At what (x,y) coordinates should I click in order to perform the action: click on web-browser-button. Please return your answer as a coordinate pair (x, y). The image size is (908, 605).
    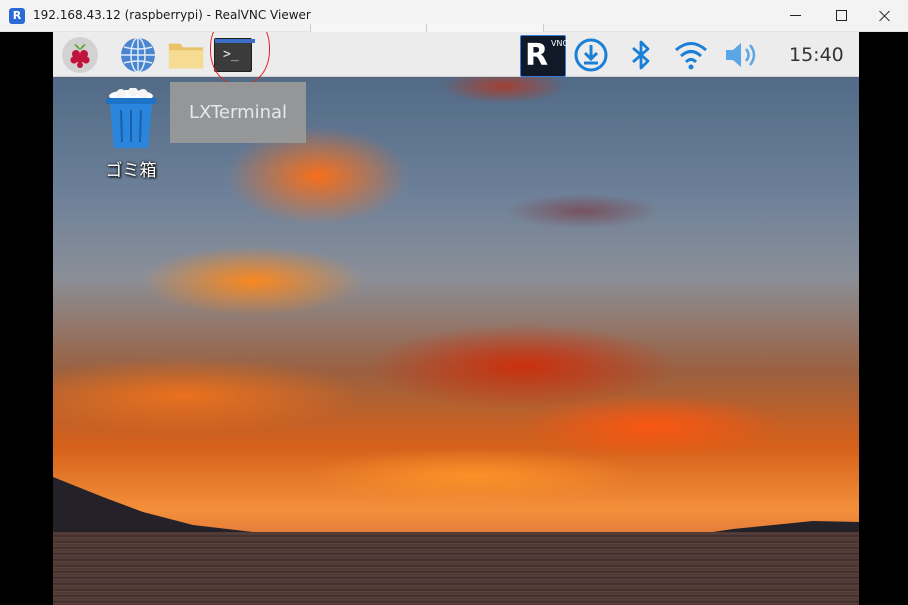
    Looking at the image, I should click on (138, 55).